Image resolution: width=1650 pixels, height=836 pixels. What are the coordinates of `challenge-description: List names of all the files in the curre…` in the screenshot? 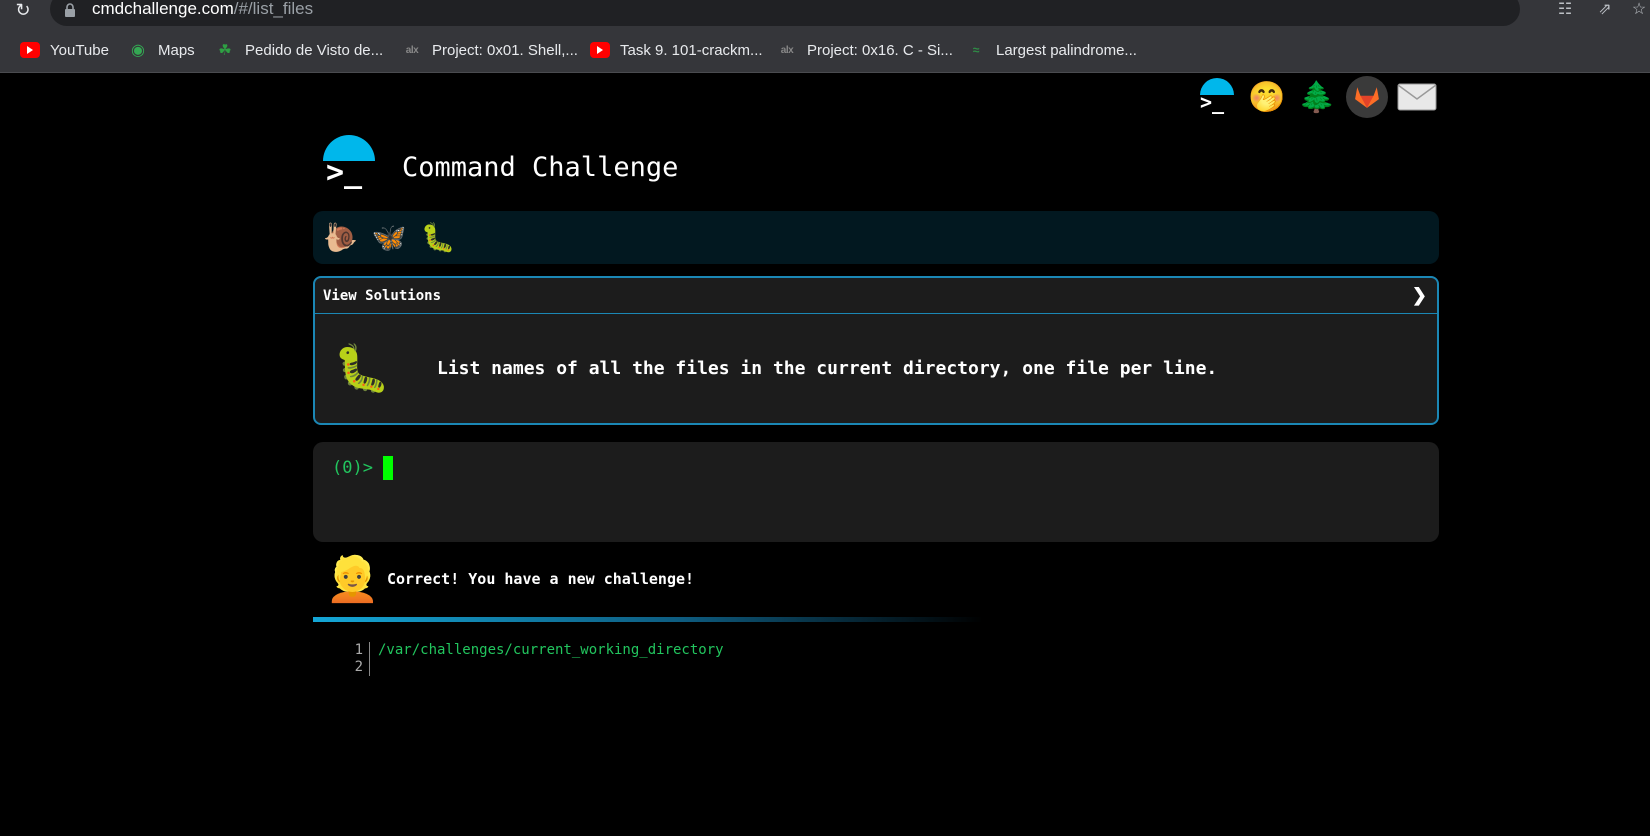 It's located at (827, 368).